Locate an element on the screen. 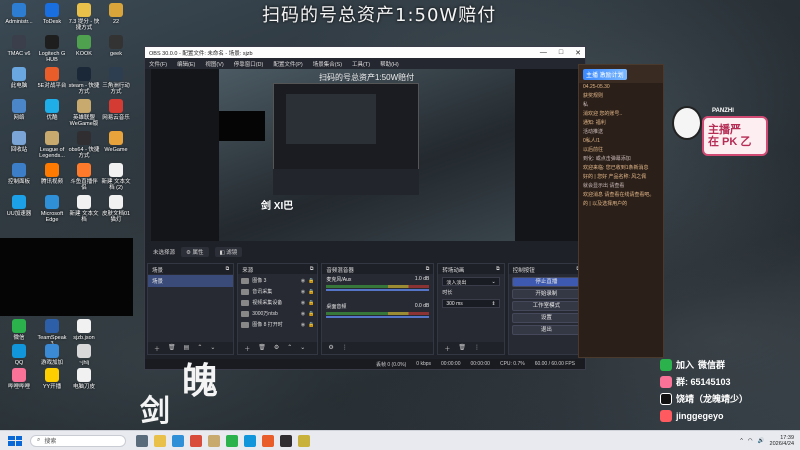 This screenshot has width=800, height=450. incentive-banner: 主播 激励计划 is located at coordinates (605, 74).